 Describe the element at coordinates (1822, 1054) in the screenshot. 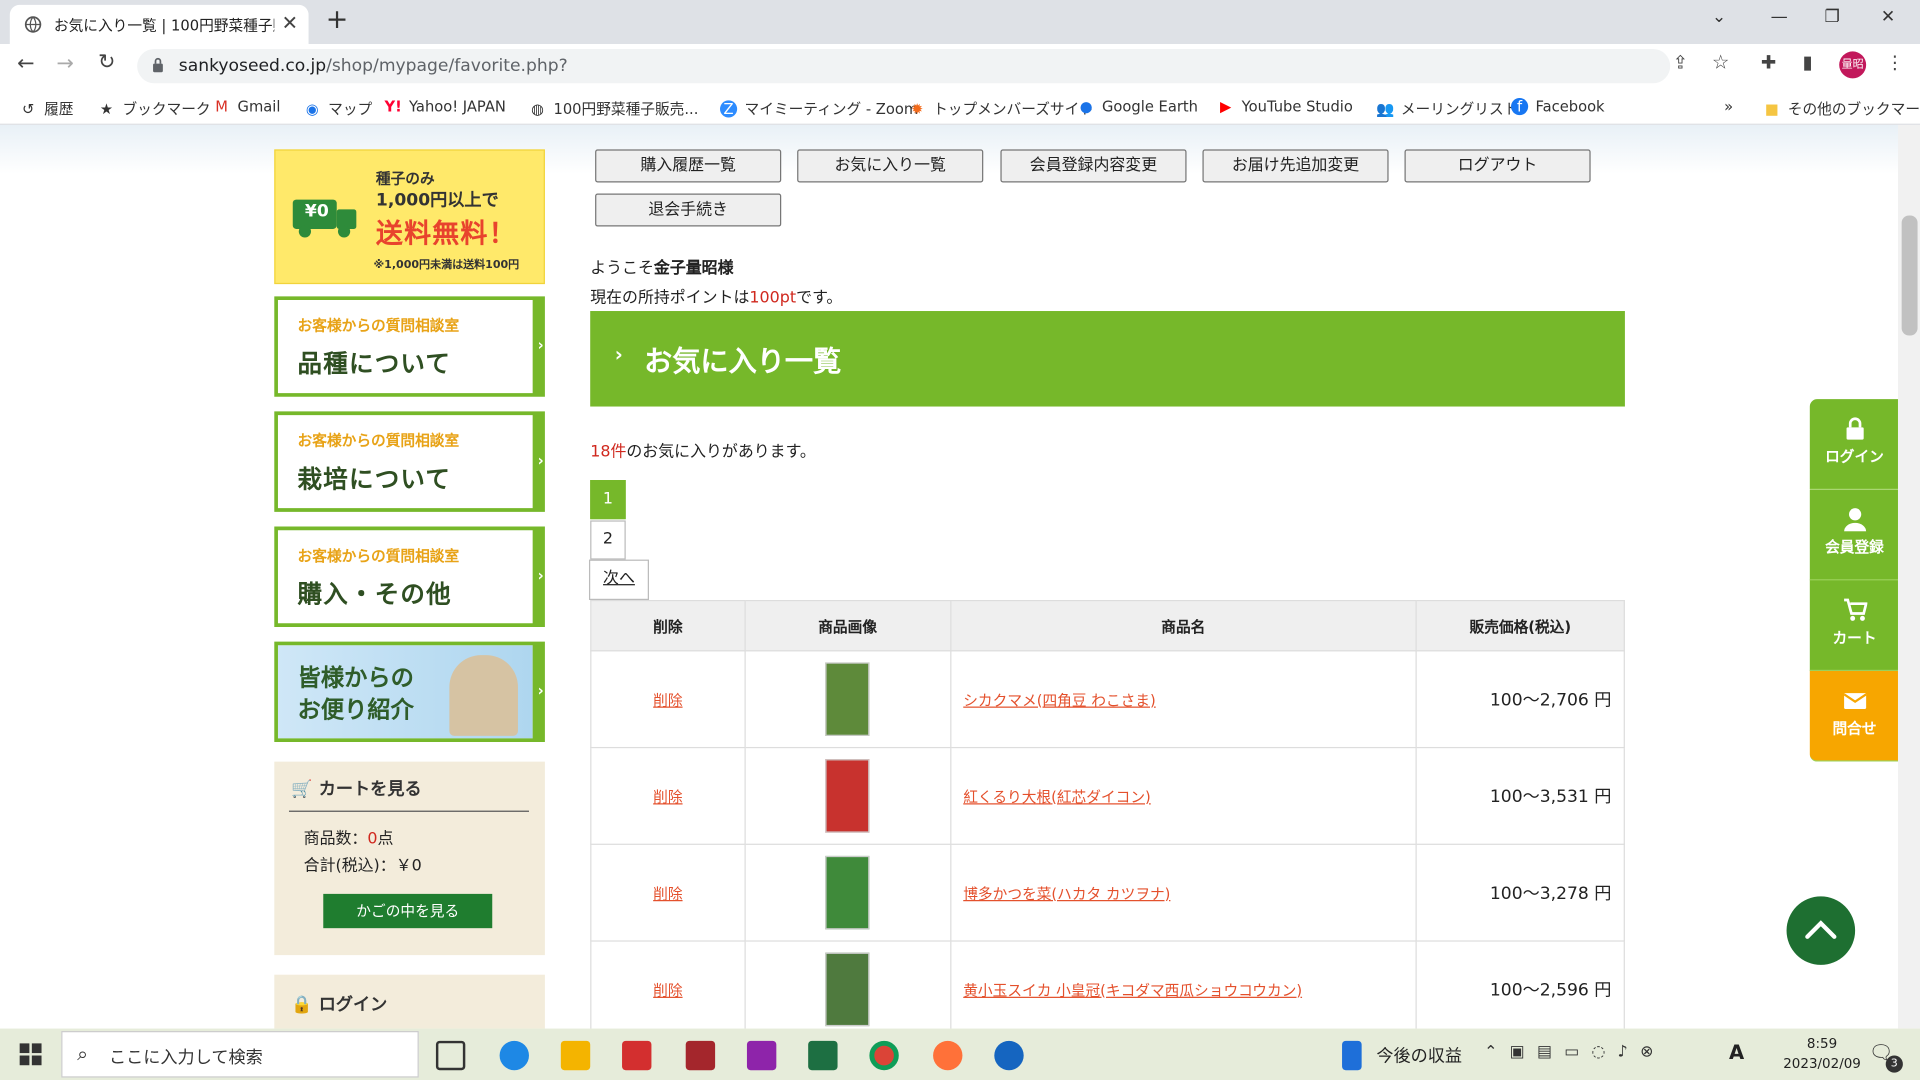

I see `clock: 8:59 2023/02/09` at that location.